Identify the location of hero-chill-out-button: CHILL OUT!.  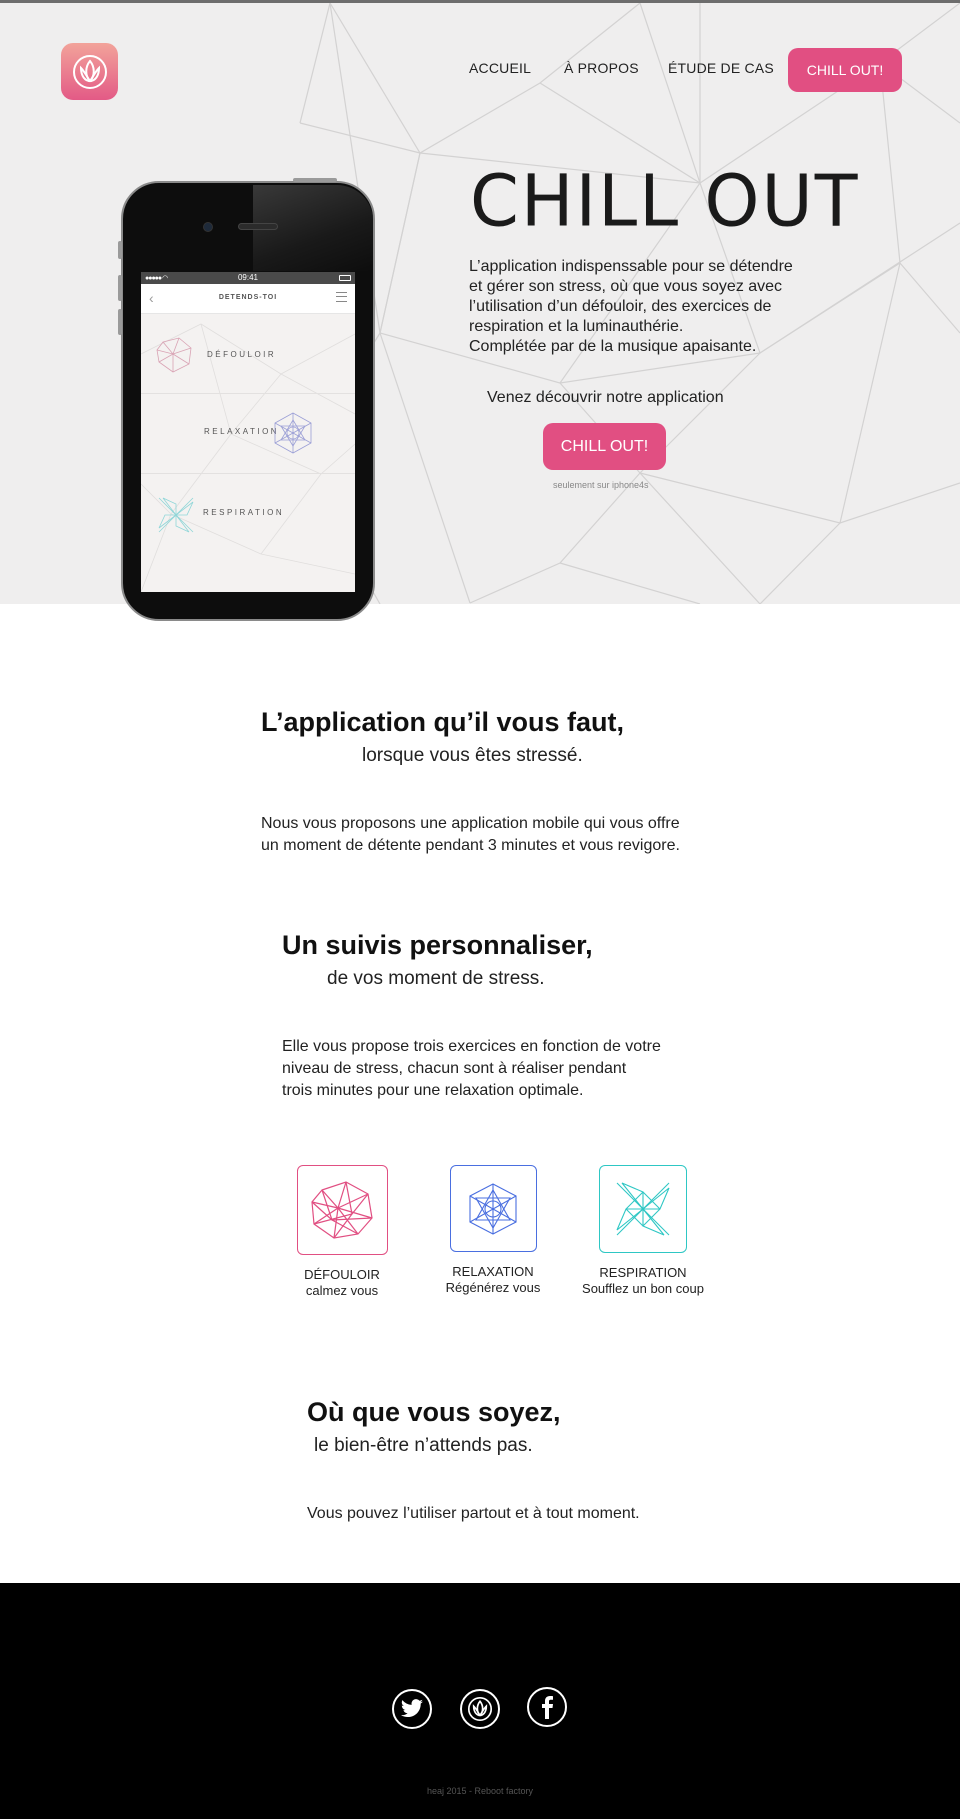
(604, 446).